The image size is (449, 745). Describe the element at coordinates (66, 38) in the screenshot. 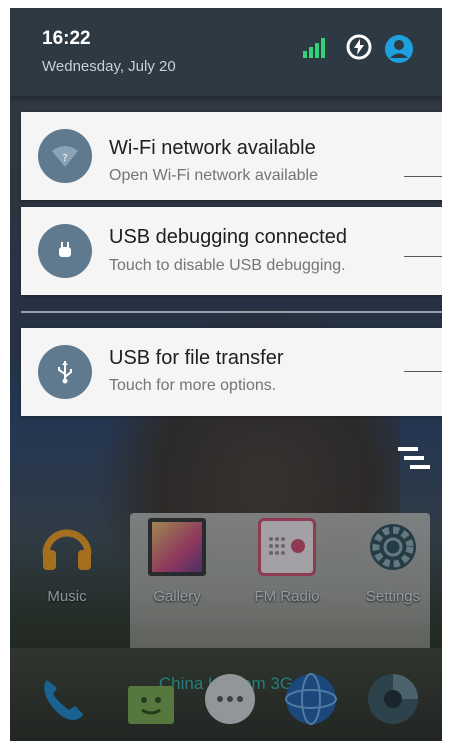

I see `clock: 16:22` at that location.